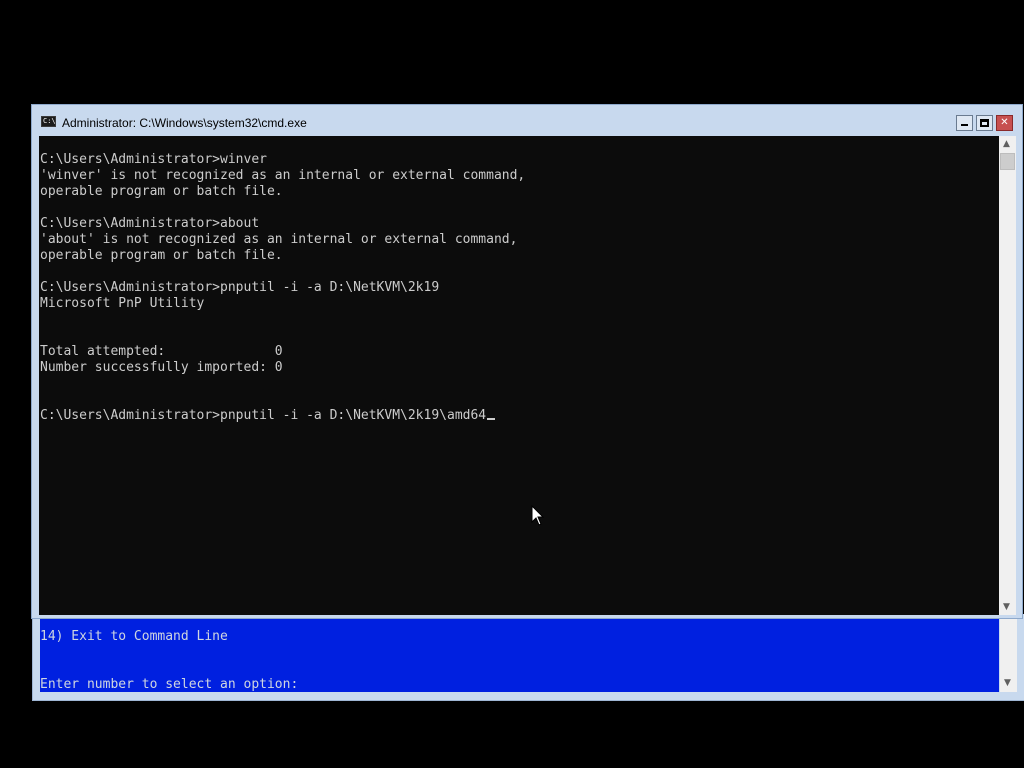 The height and width of the screenshot is (768, 1024). I want to click on cmd-app-icon: C:\, so click(48, 121).